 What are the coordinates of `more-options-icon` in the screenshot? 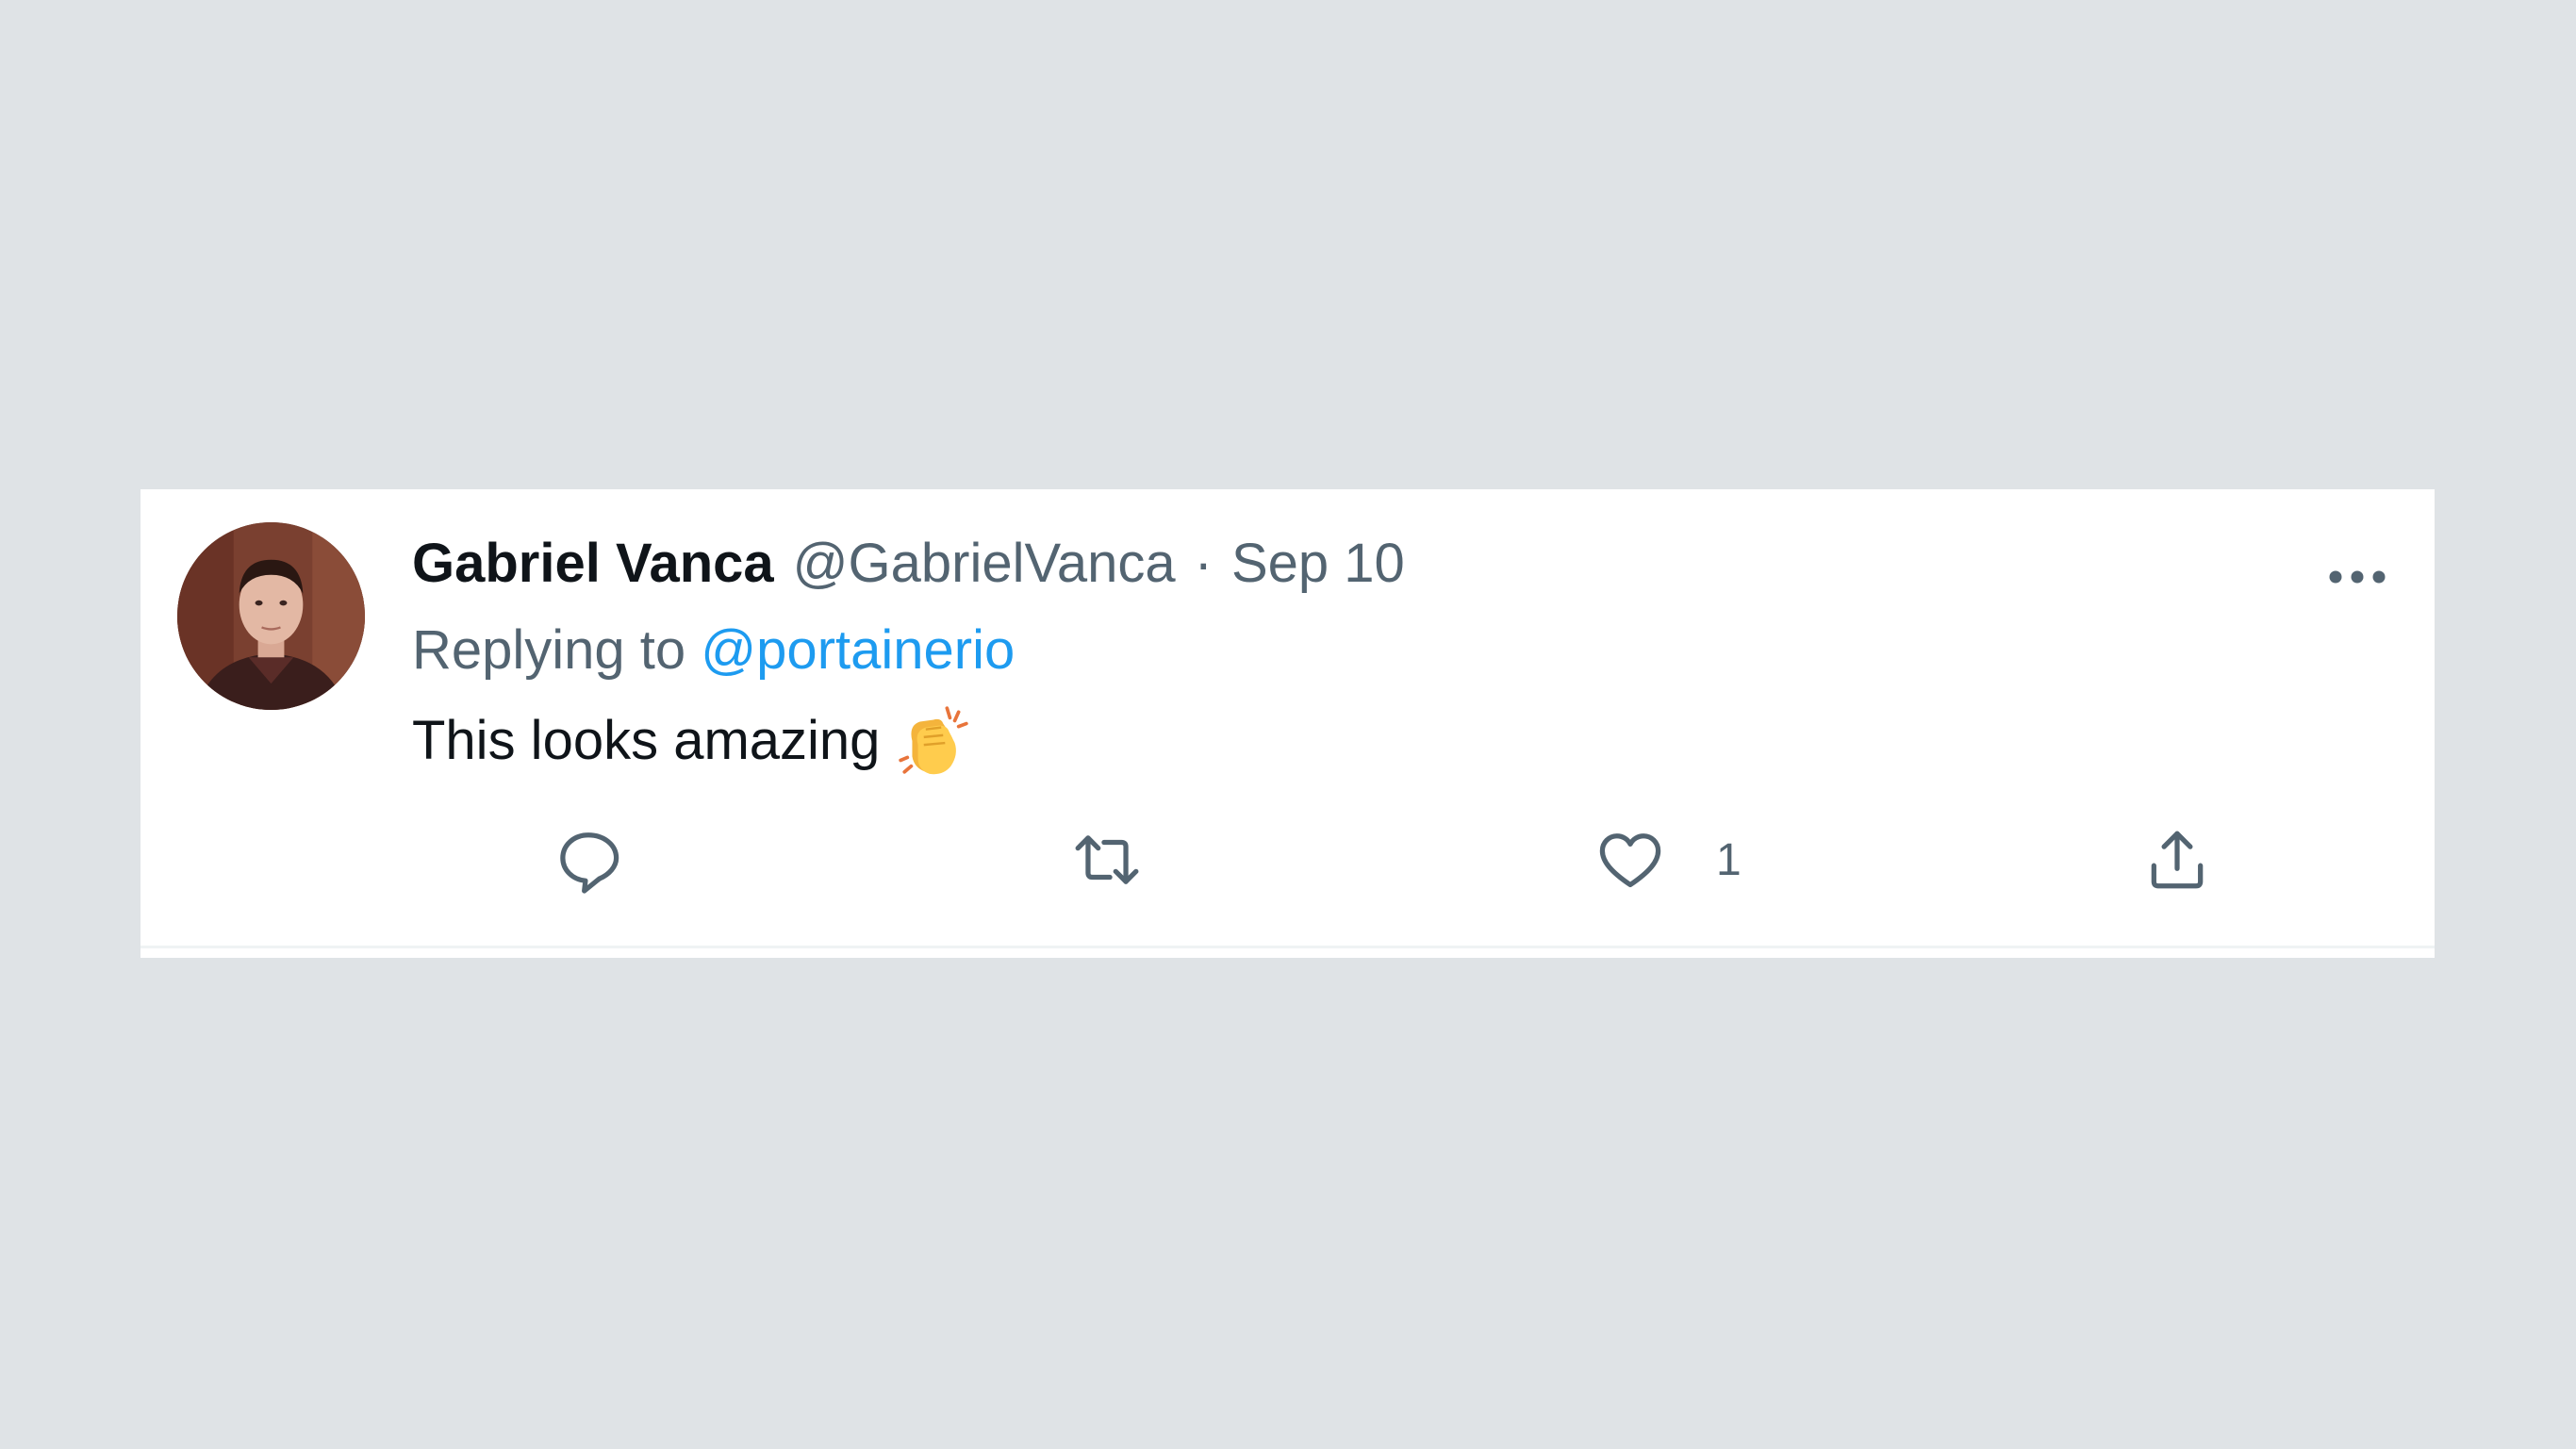 It's located at (2357, 577).